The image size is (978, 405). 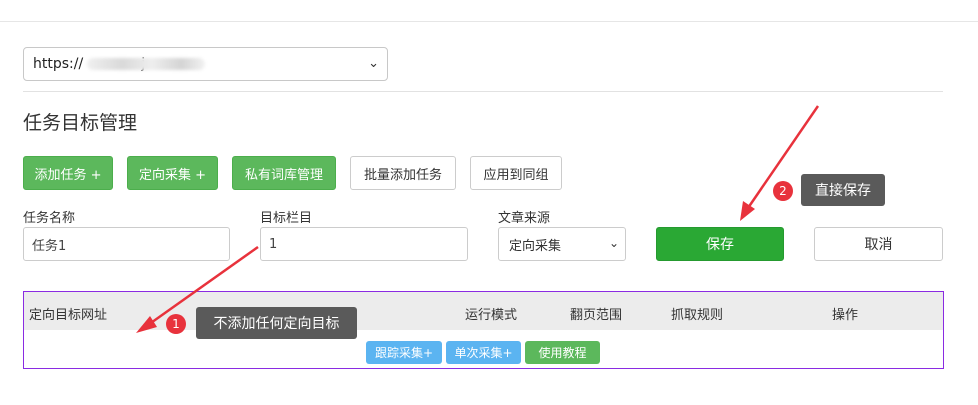 I want to click on arrow-1-head, so click(x=146, y=324).